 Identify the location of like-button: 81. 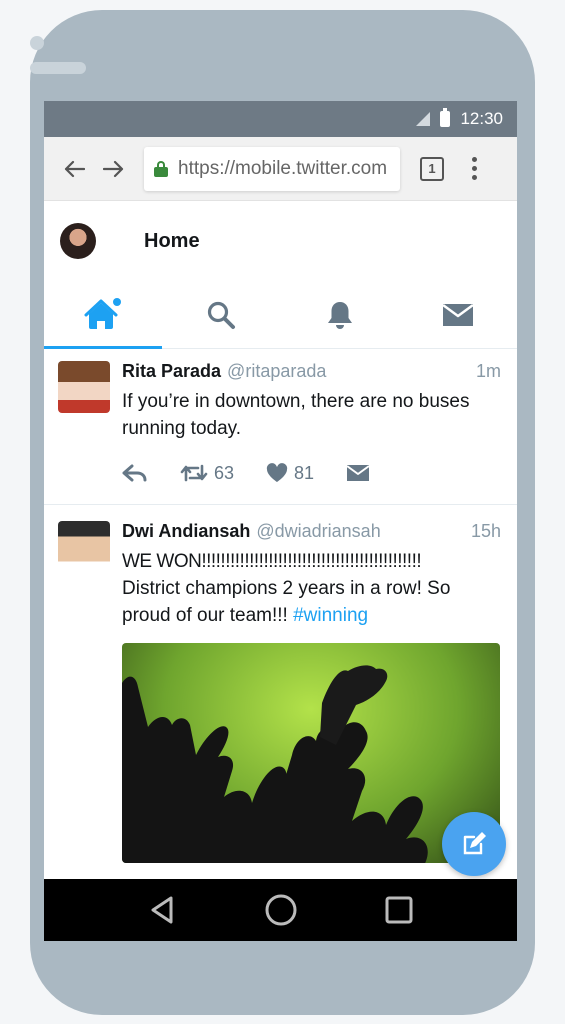
(290, 473).